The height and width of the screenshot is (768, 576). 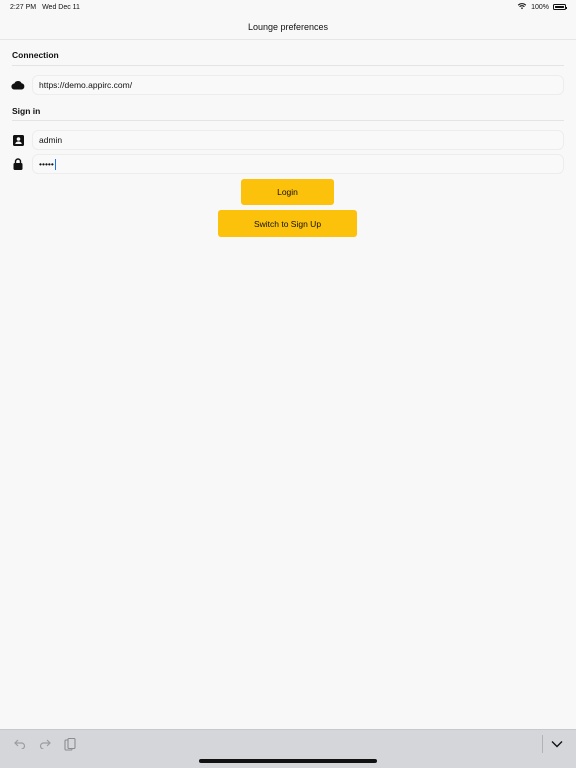 What do you see at coordinates (26, 111) in the screenshot?
I see `signin-section-header: Sign in` at bounding box center [26, 111].